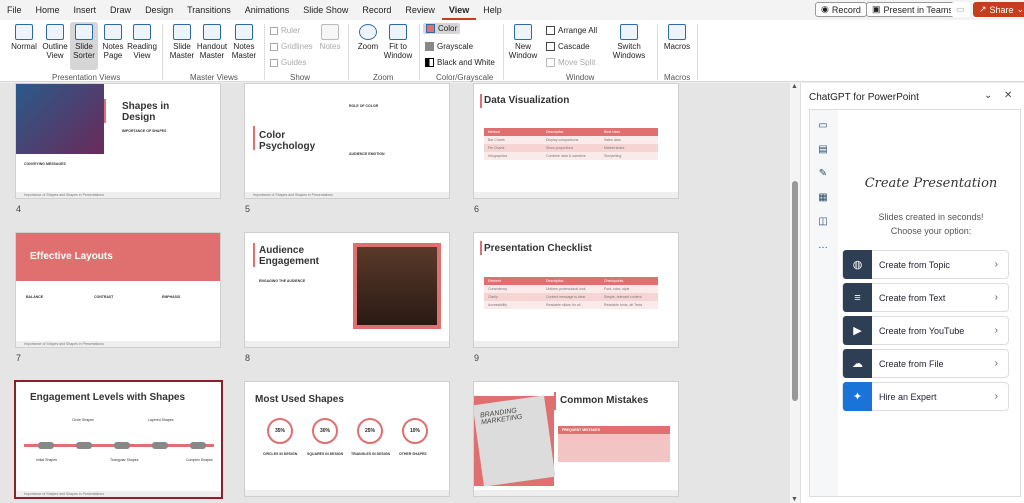 This screenshot has height=503, width=1024. What do you see at coordinates (212, 42) in the screenshot?
I see `handout-master-button: Handout Master` at bounding box center [212, 42].